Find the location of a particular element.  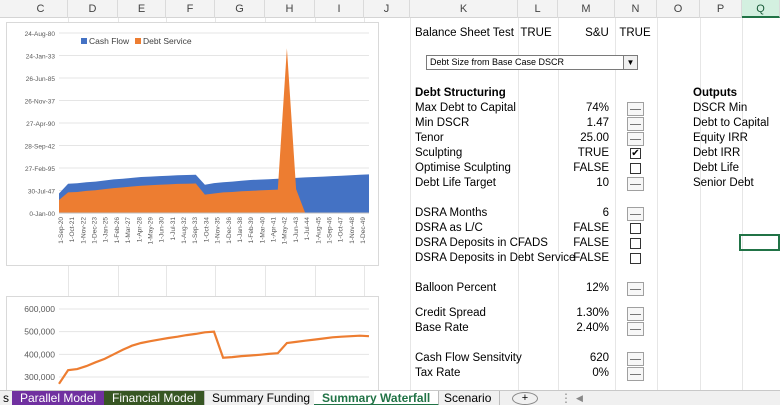

param-label: DSRA Deposits in Debt Service is located at coordinates (495, 258).